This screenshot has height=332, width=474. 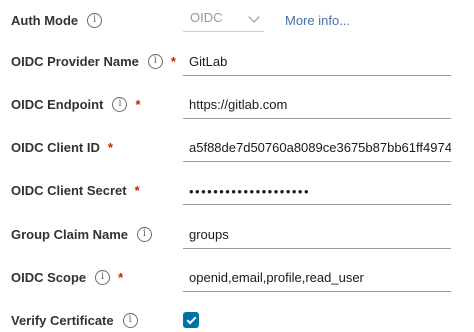 What do you see at coordinates (45, 20) in the screenshot?
I see `auth-mode-label: Auth Mode` at bounding box center [45, 20].